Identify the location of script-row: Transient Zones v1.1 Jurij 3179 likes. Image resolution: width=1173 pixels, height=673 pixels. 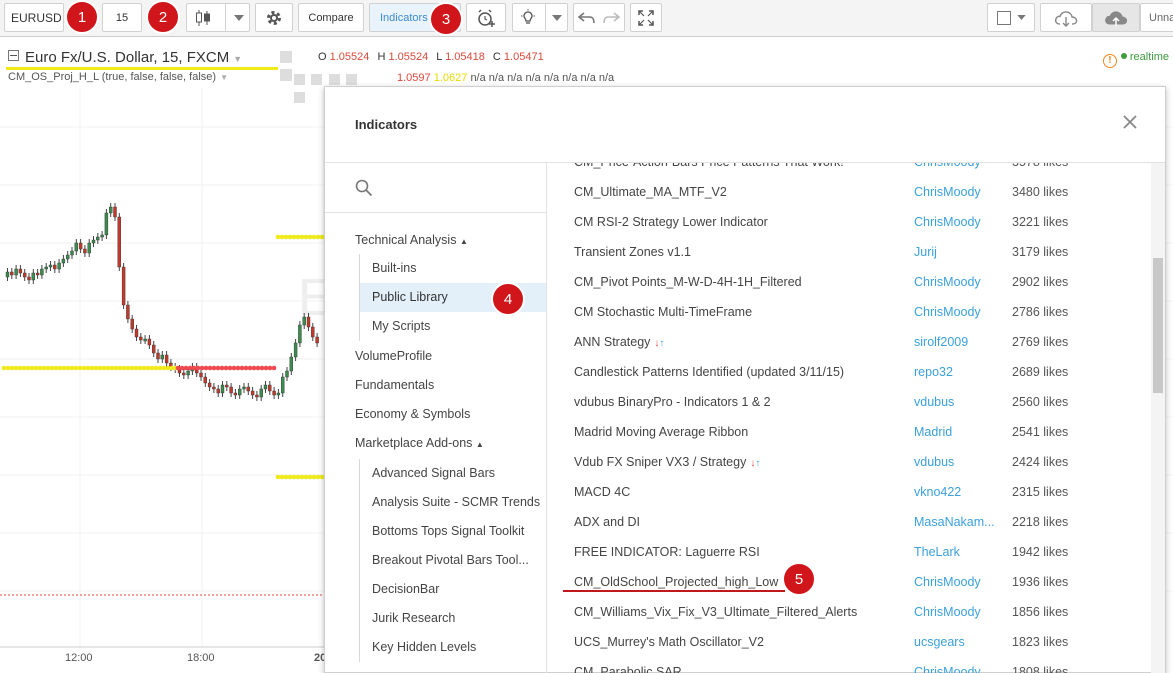
(850, 252).